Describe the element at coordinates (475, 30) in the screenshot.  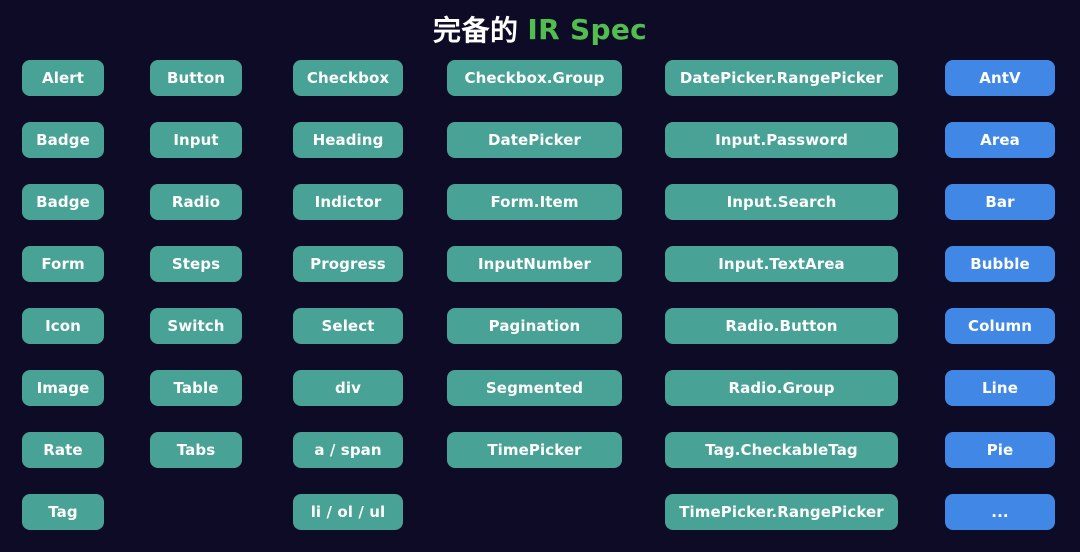
I see `page-title-chinese: 完备的` at that location.